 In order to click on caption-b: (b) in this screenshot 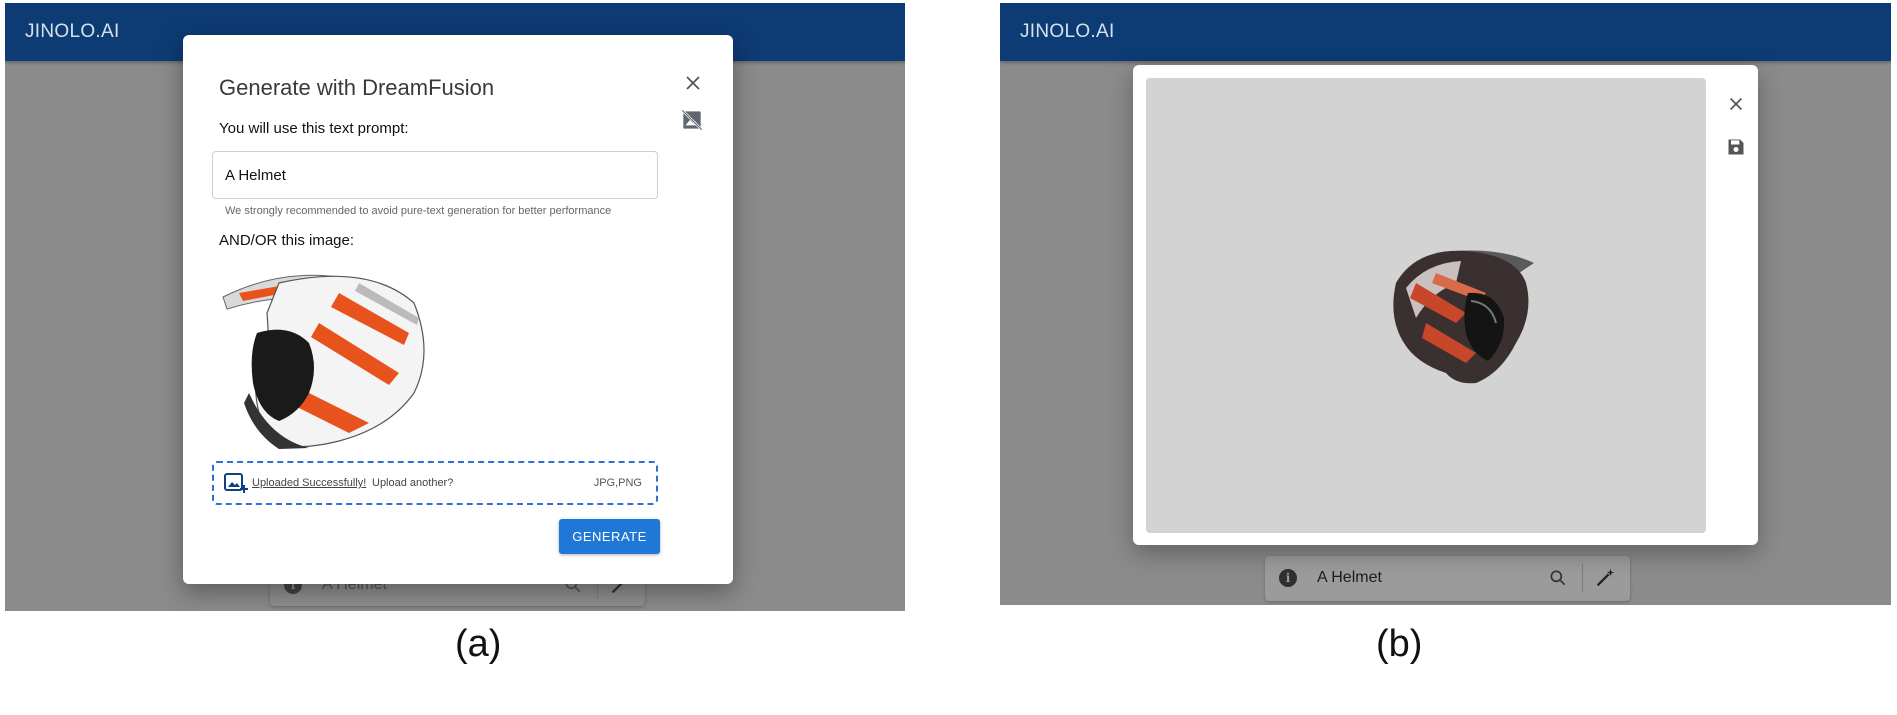, I will do `click(1399, 644)`.